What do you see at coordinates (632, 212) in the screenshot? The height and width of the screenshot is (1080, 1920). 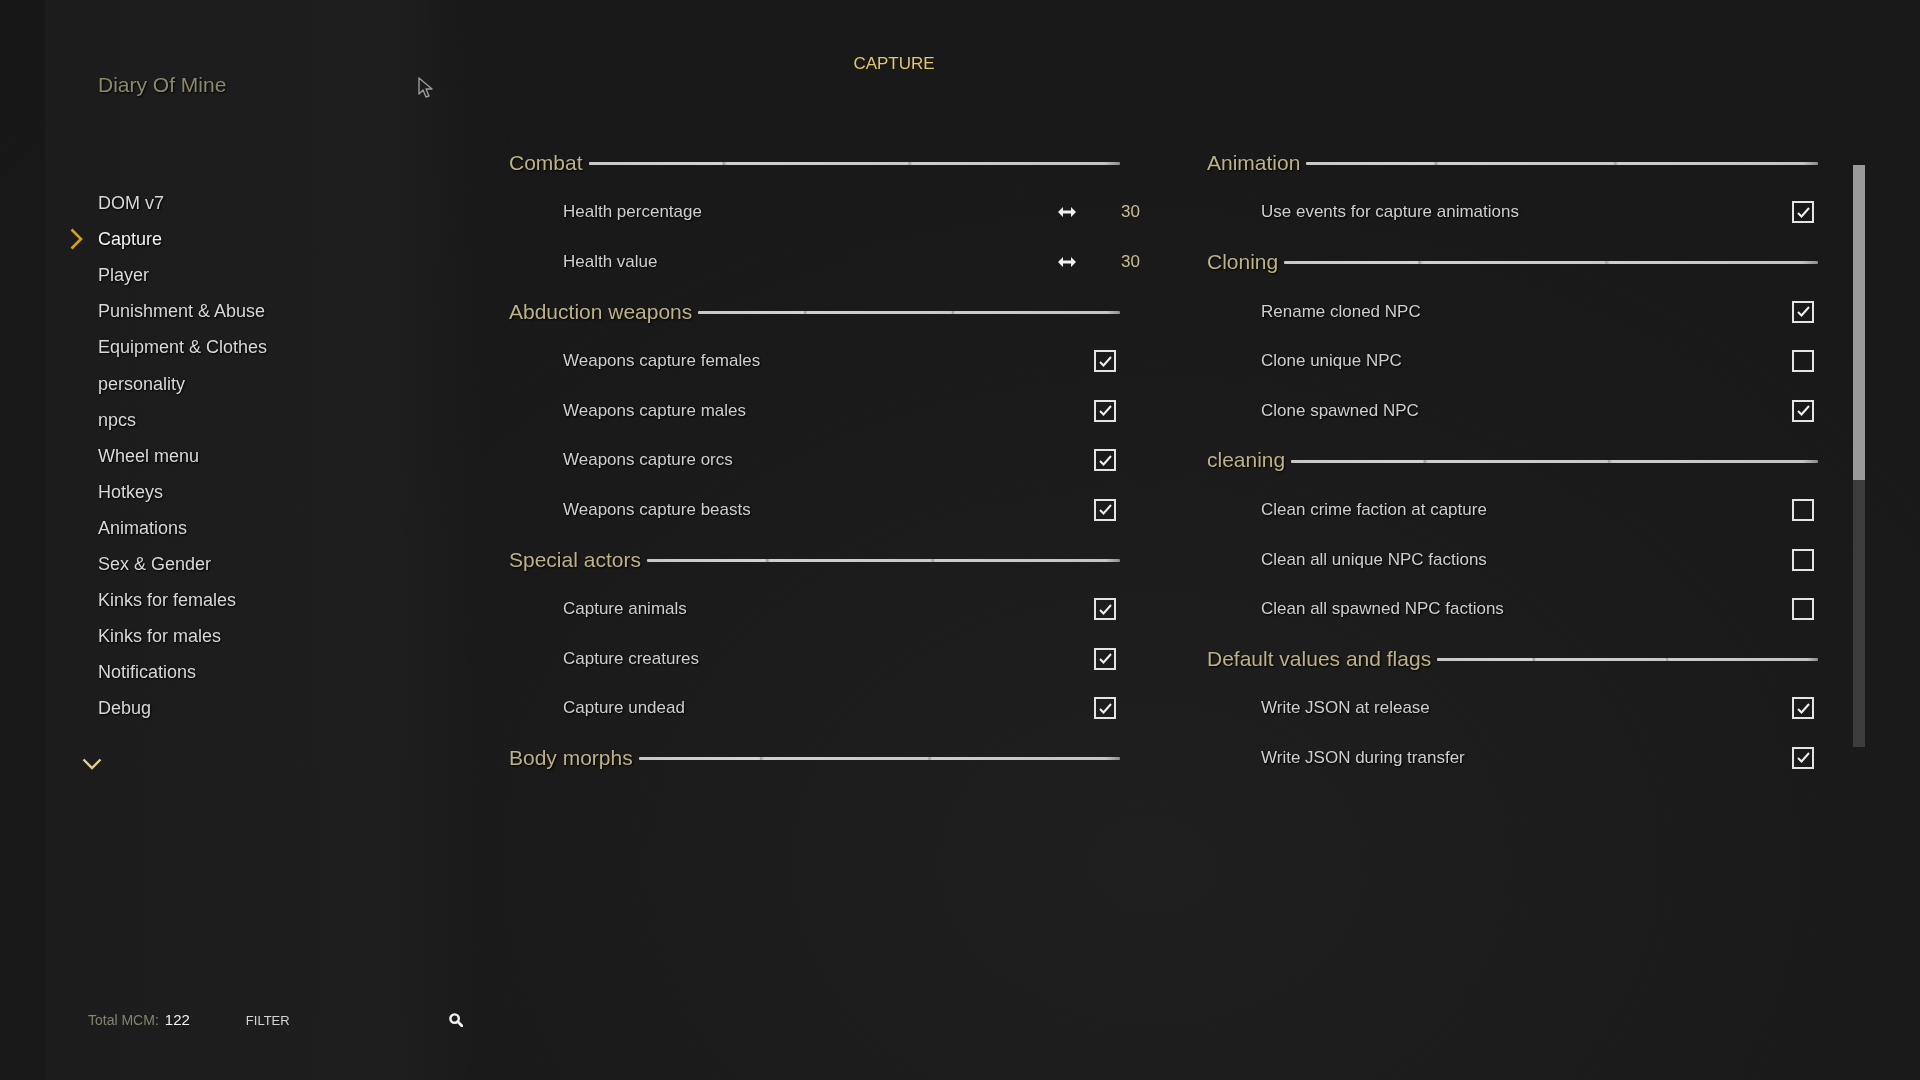 I see `setting-label: Health percentage` at bounding box center [632, 212].